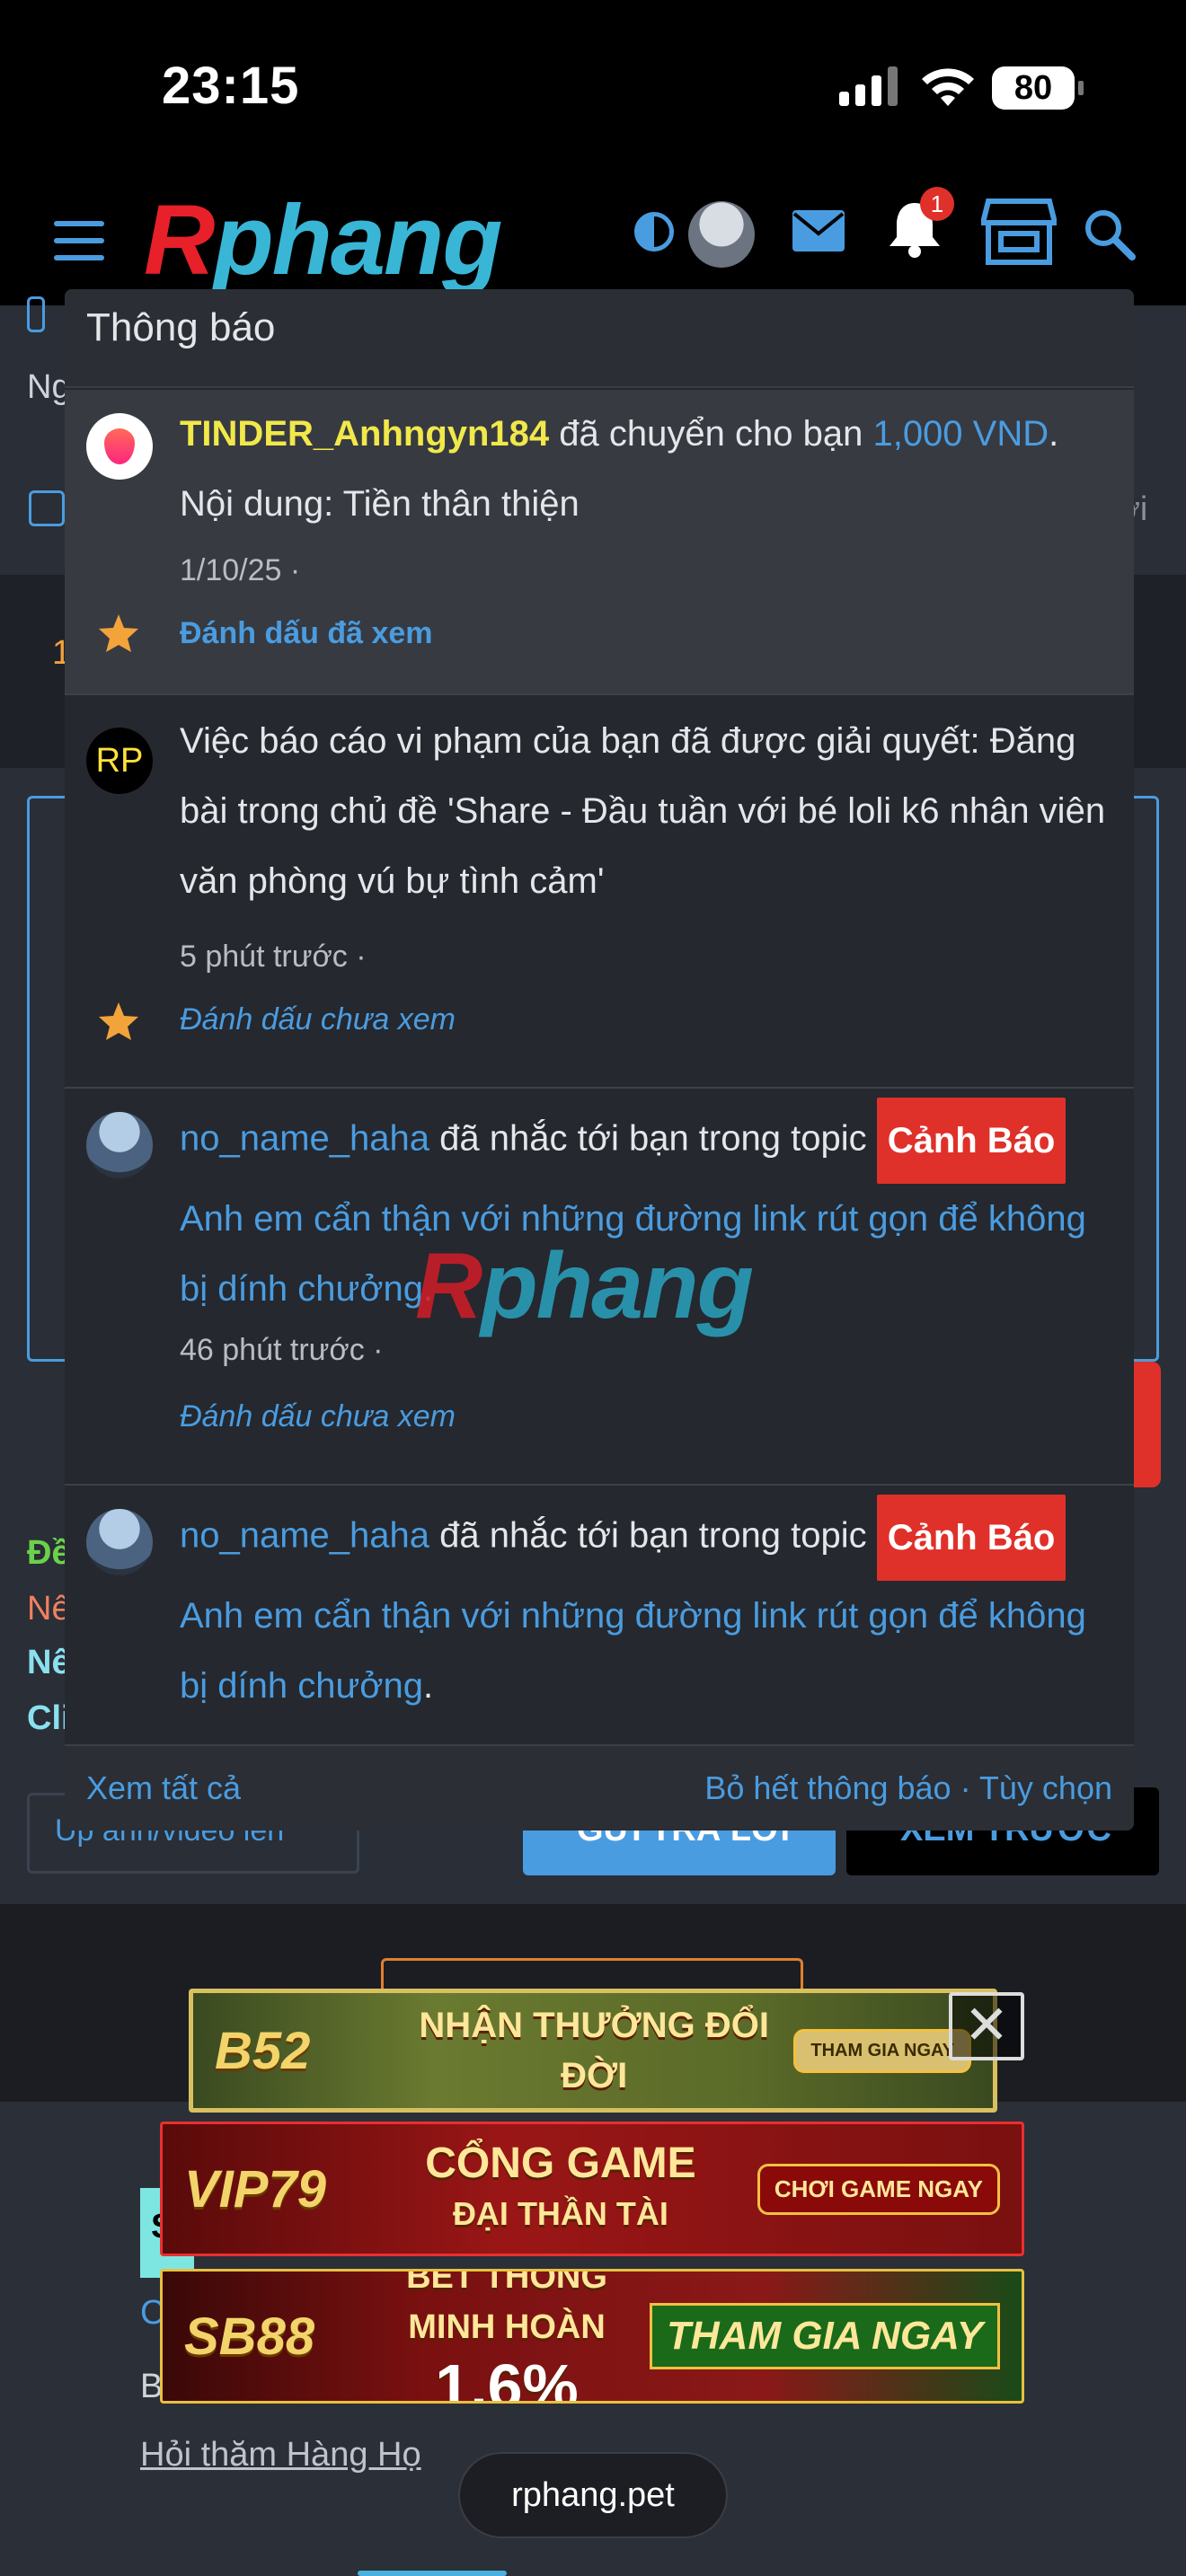 The height and width of the screenshot is (2576, 1186). What do you see at coordinates (255, 2189) in the screenshot?
I see `ad-brand: VIP79` at bounding box center [255, 2189].